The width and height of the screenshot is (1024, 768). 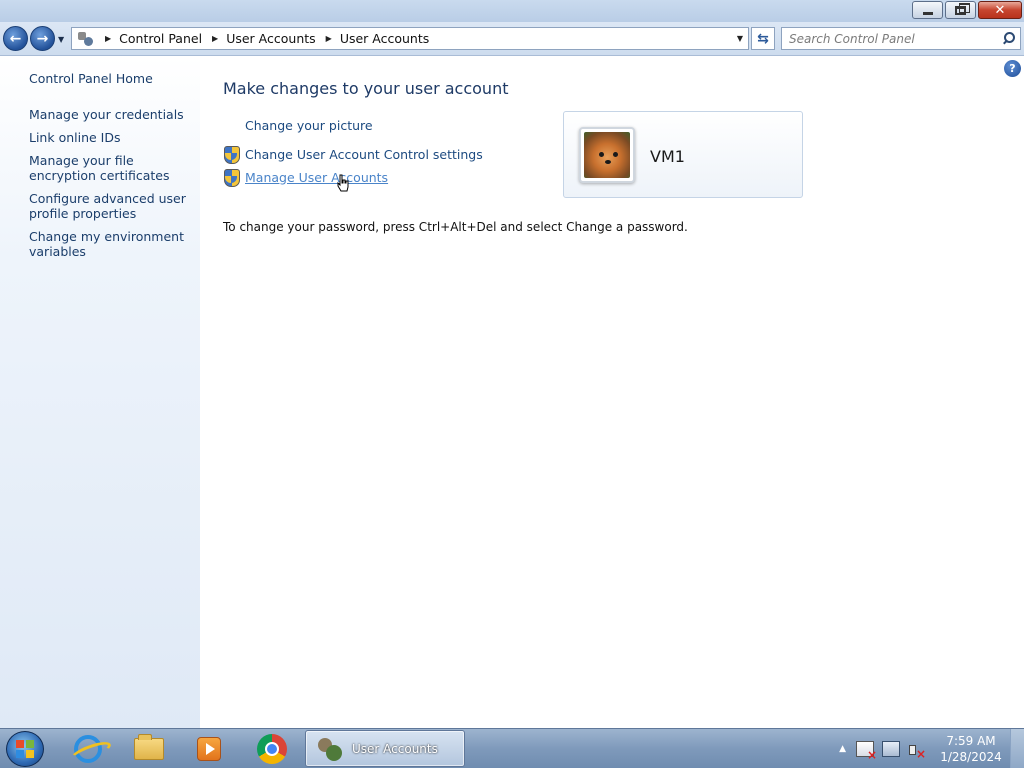 I want to click on taskbar: User Accounts ▲ 7:59 AM 1/28/2024, so click(x=512, y=748).